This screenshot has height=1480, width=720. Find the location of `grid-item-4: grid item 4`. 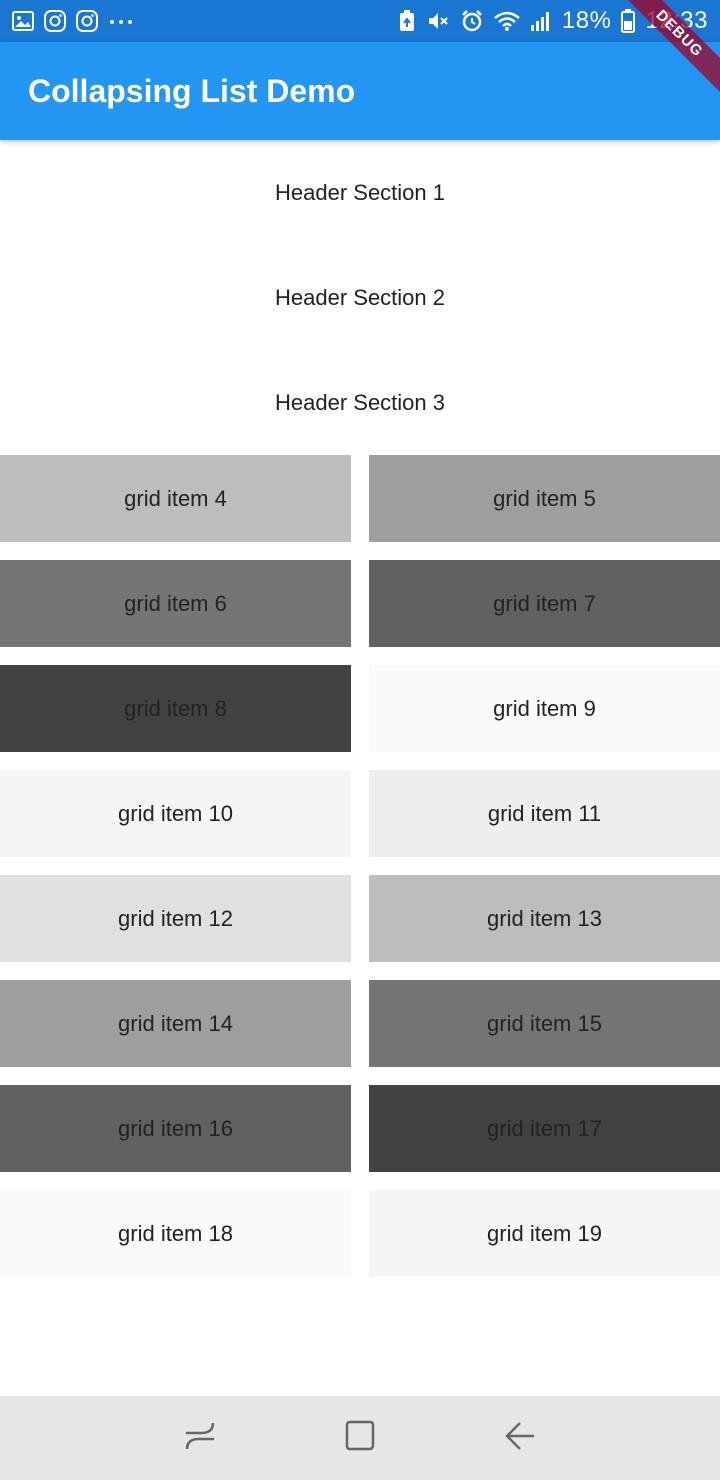

grid-item-4: grid item 4 is located at coordinates (175, 498).